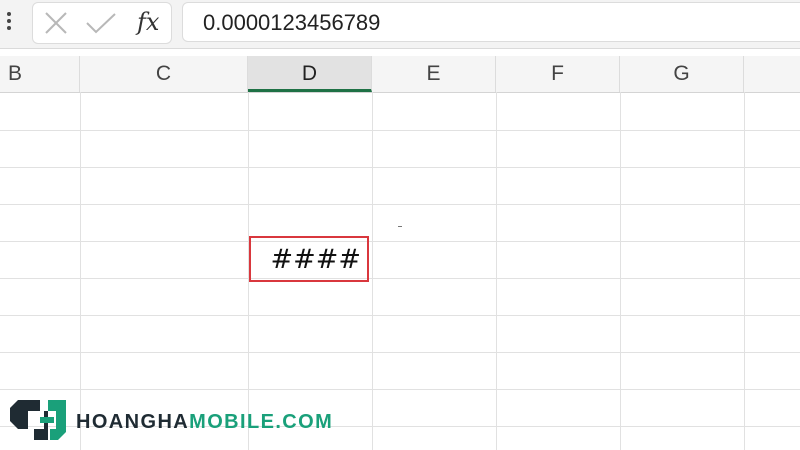 This screenshot has height=450, width=800. What do you see at coordinates (40, 74) in the screenshot?
I see `column-header-b: B` at bounding box center [40, 74].